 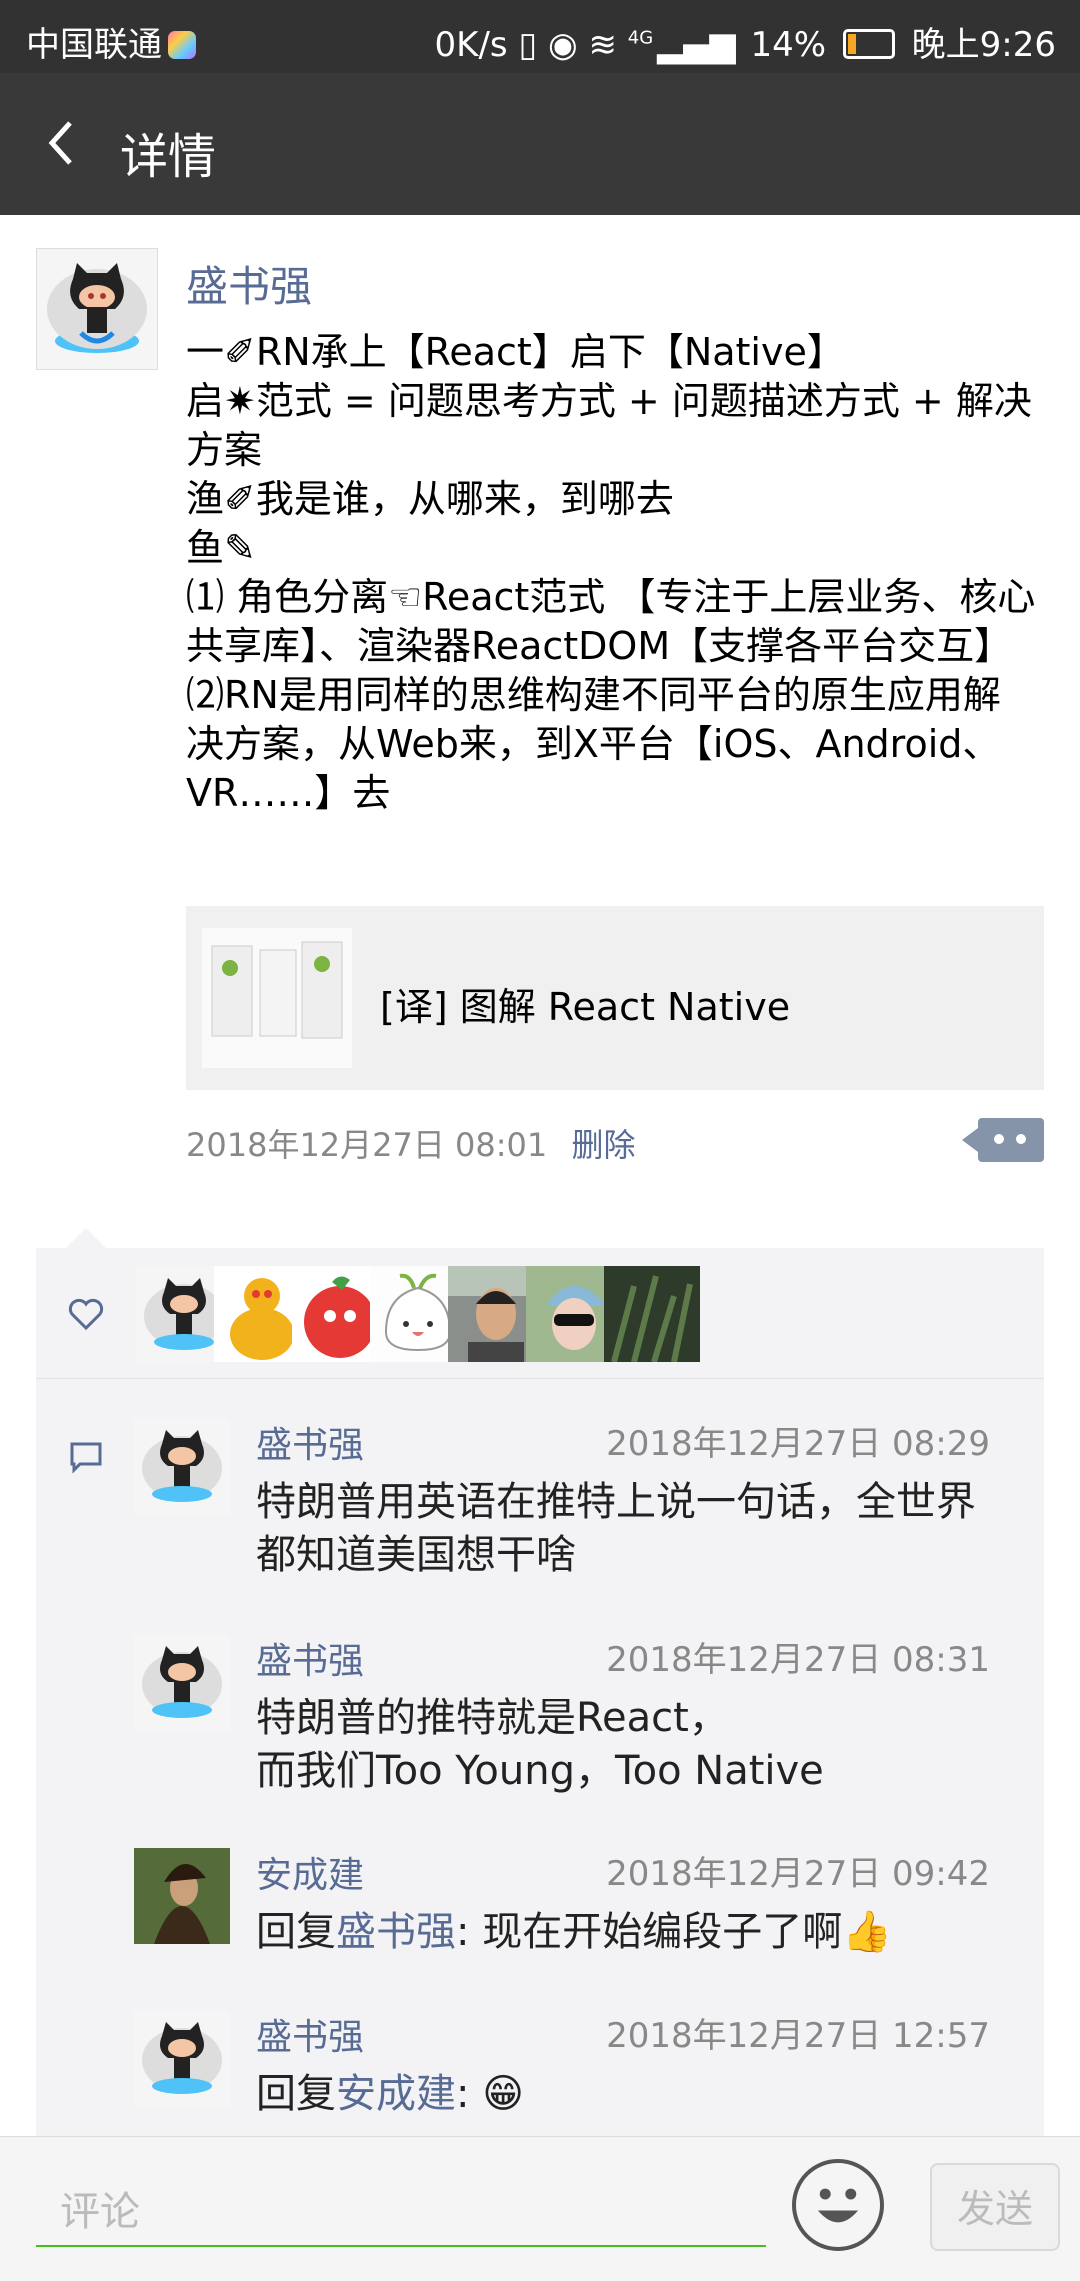 What do you see at coordinates (490, 2094) in the screenshot?
I see `reply-body: : 😁` at bounding box center [490, 2094].